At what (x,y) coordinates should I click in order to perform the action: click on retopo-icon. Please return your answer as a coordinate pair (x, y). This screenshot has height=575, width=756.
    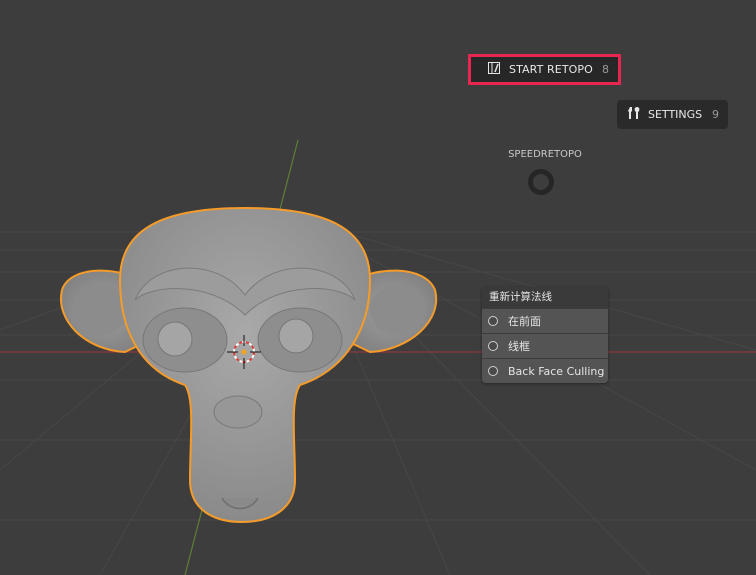
    Looking at the image, I should click on (494, 69).